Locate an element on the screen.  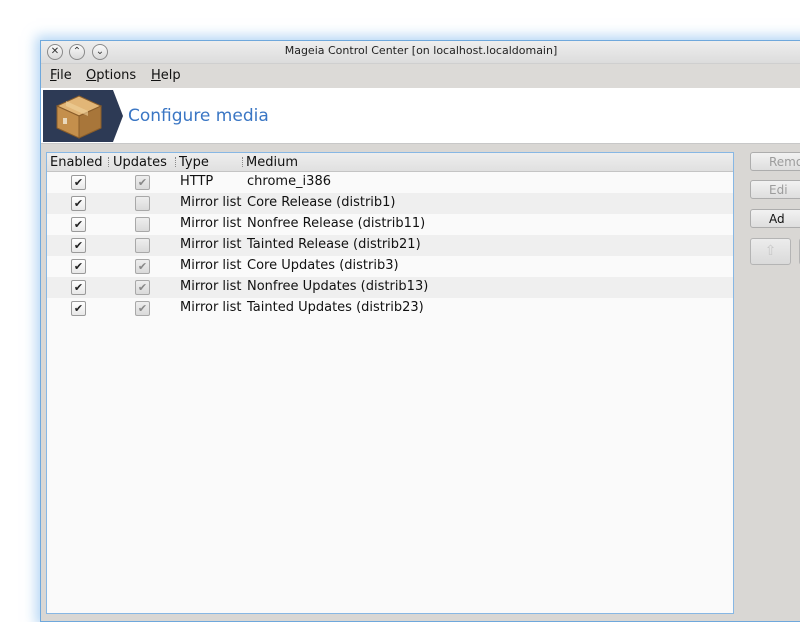
table-row: ✔ Mirror list Tainted Release (distrib21) is located at coordinates (390, 245).